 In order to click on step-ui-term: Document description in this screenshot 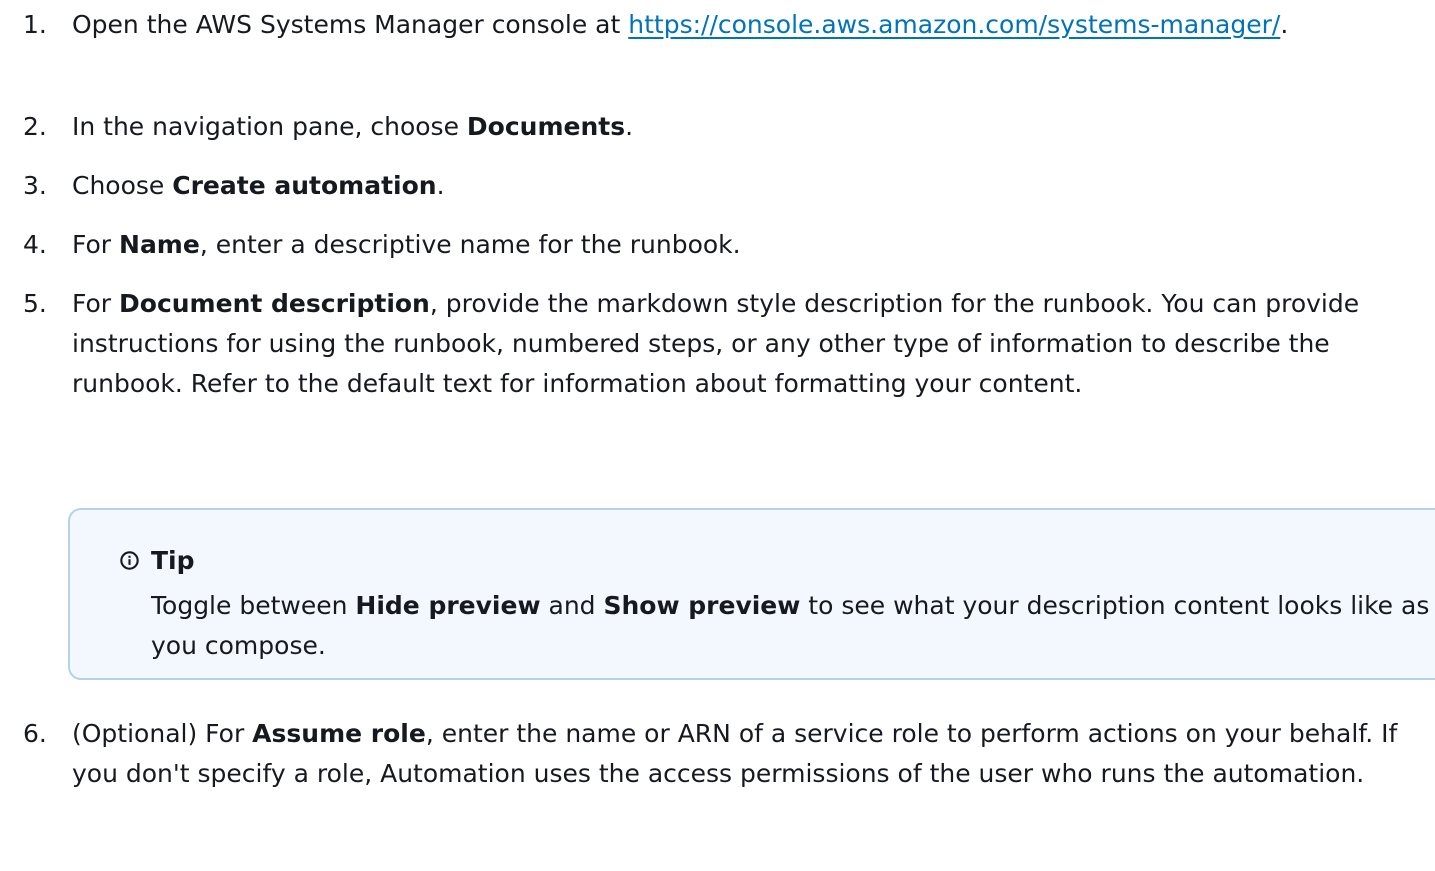, I will do `click(274, 303)`.